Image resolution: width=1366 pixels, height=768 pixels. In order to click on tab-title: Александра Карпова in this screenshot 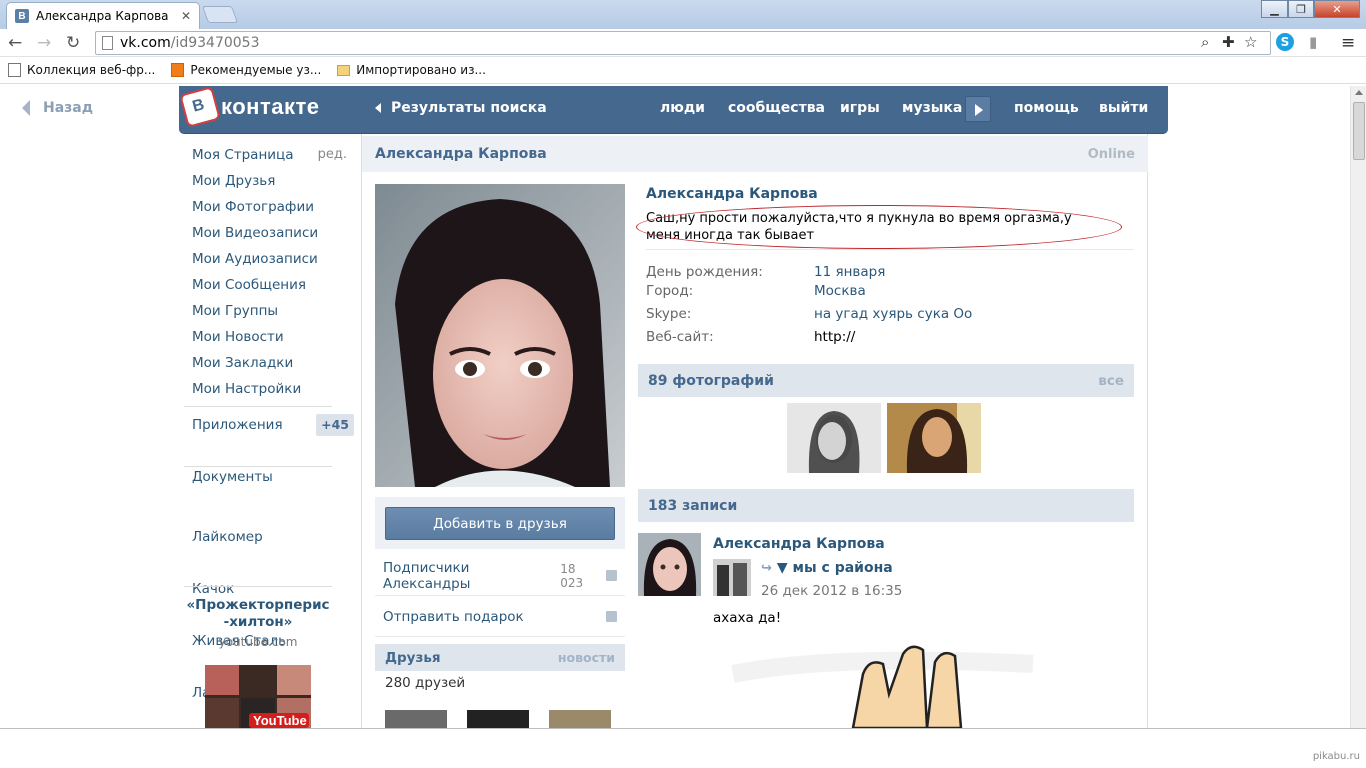, I will do `click(102, 16)`.